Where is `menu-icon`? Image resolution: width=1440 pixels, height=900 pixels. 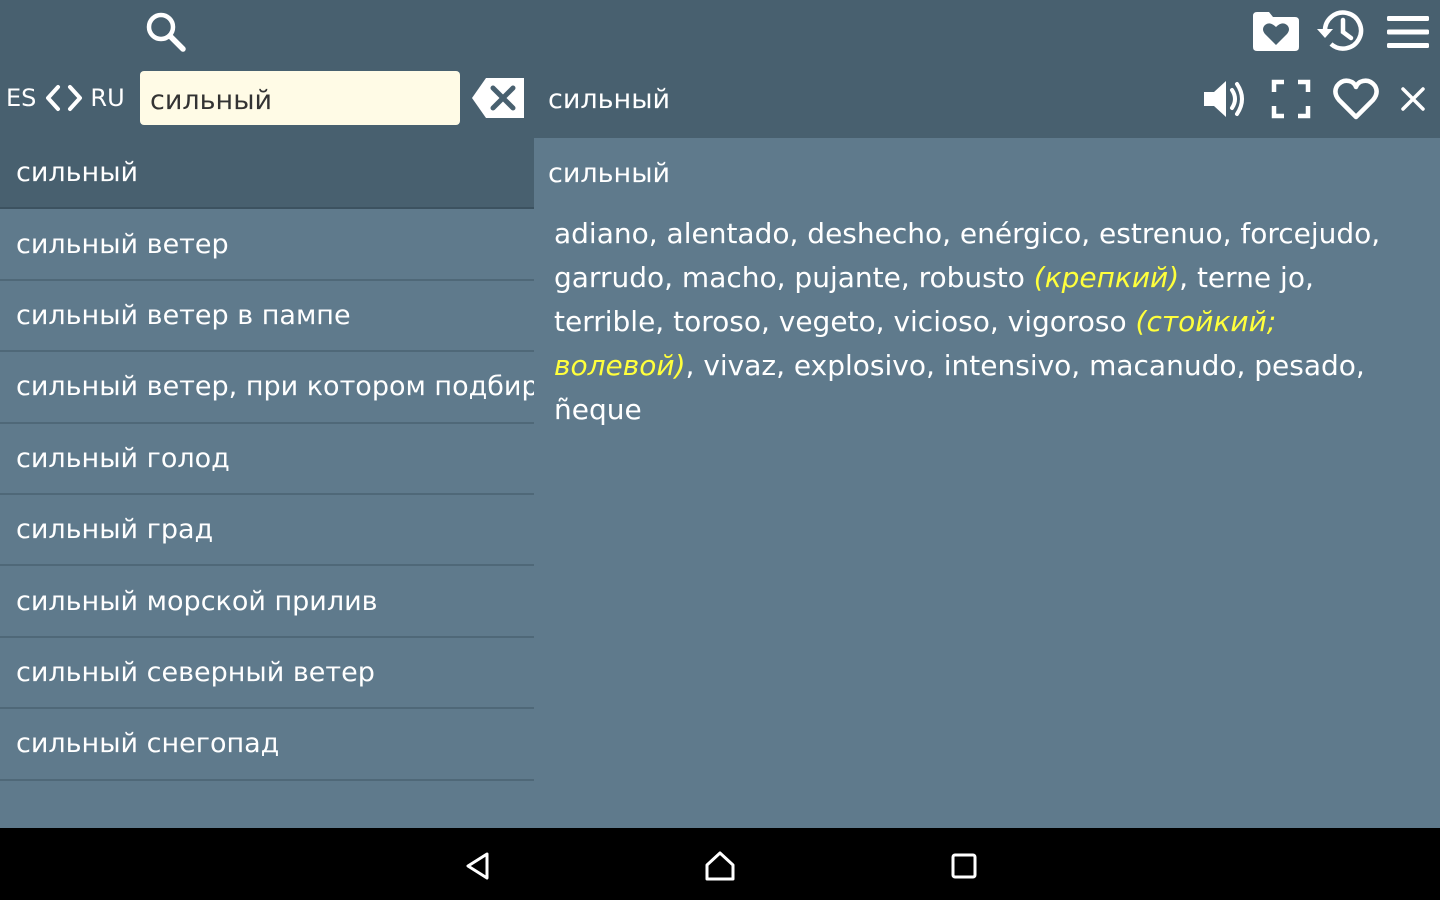
menu-icon is located at coordinates (1408, 32).